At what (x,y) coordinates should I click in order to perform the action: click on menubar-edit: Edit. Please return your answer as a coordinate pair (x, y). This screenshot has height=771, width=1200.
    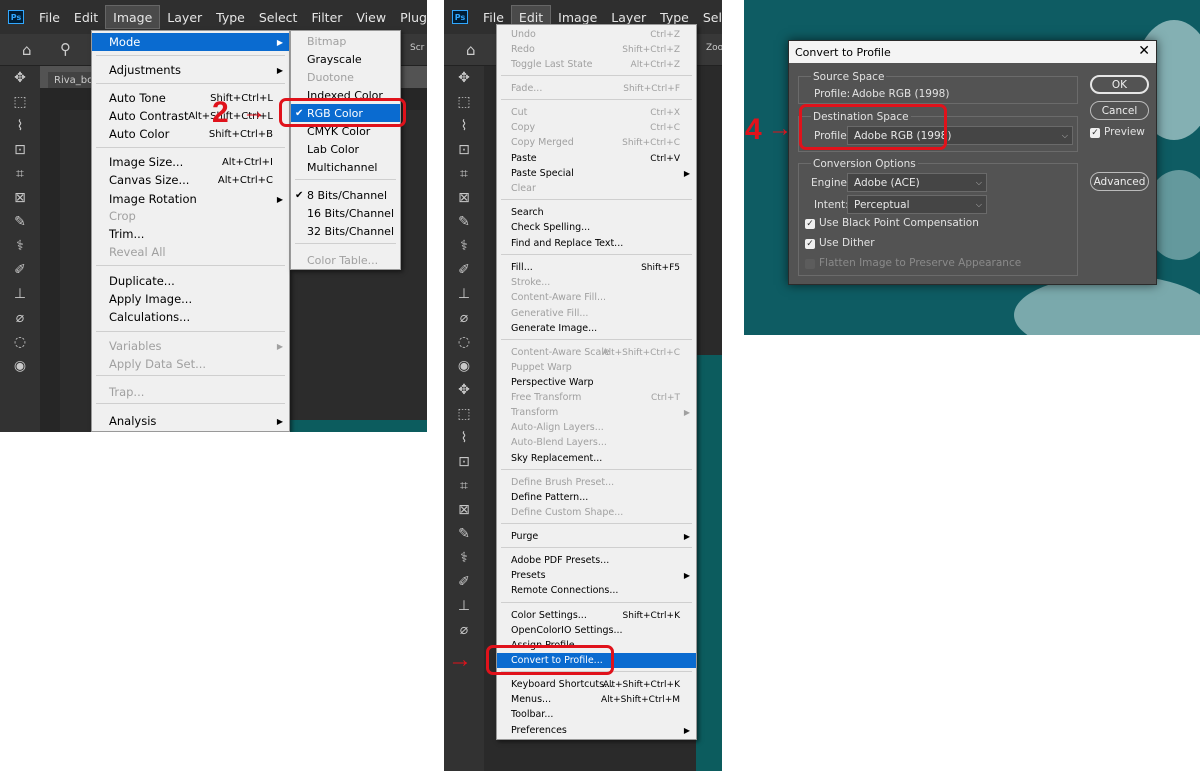
    Looking at the image, I should click on (86, 17).